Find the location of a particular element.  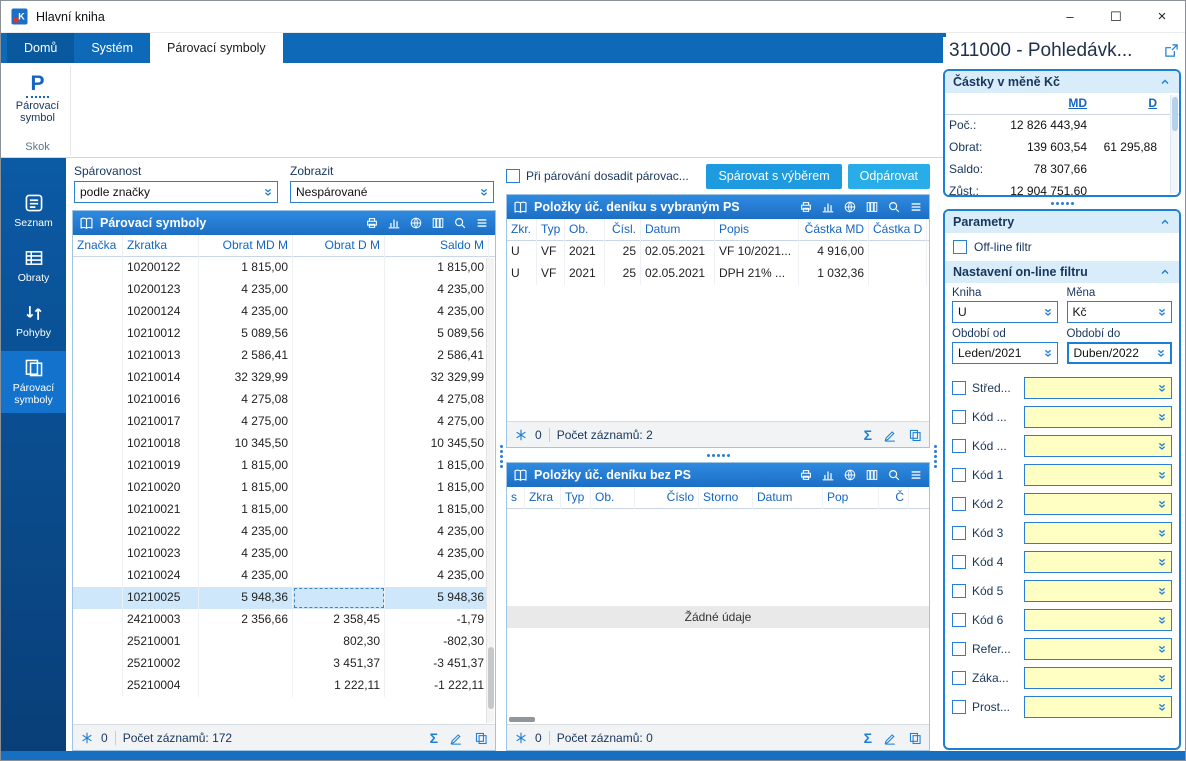

column-header is located at coordinates (966, 104).